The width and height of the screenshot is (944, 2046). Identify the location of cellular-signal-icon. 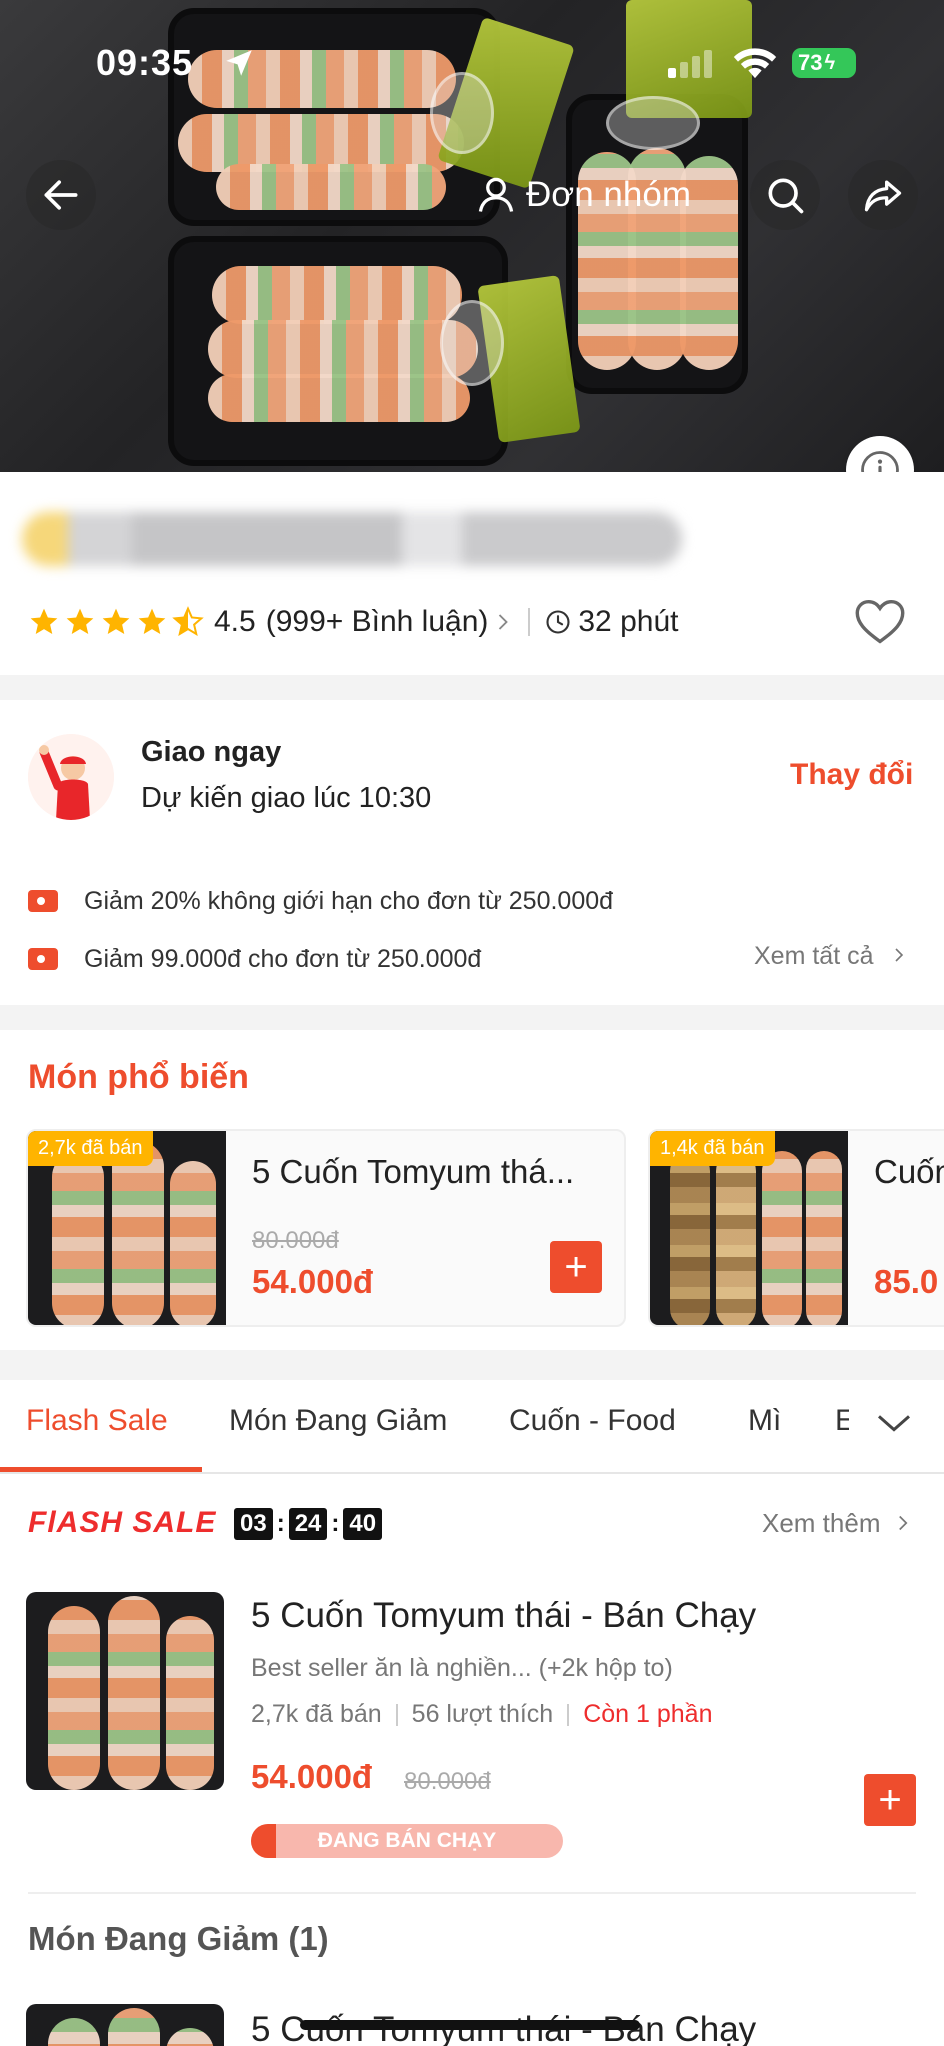
(690, 64).